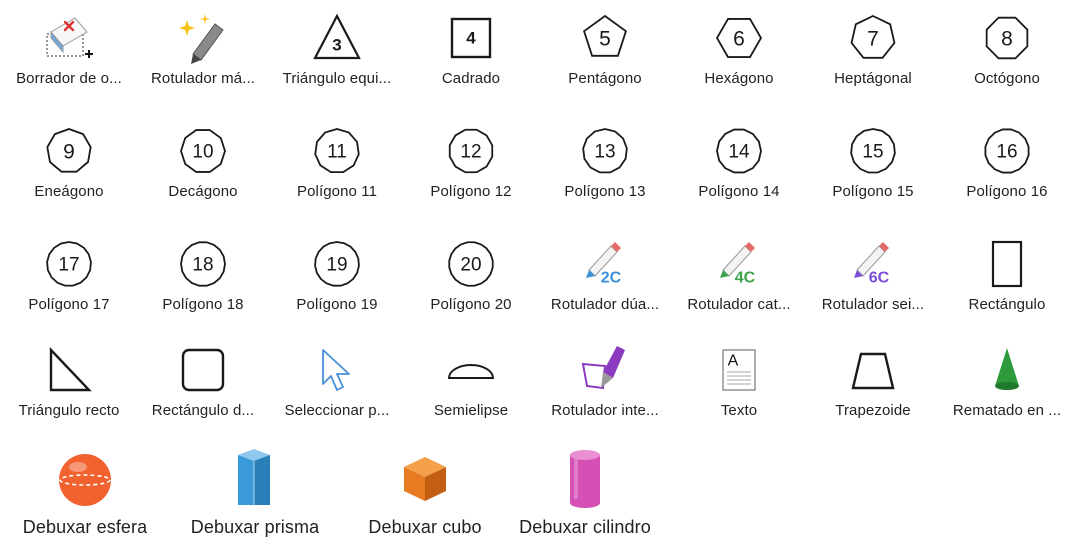 The height and width of the screenshot is (542, 1075). I want to click on polygon-11-icon: 11, so click(337, 151).